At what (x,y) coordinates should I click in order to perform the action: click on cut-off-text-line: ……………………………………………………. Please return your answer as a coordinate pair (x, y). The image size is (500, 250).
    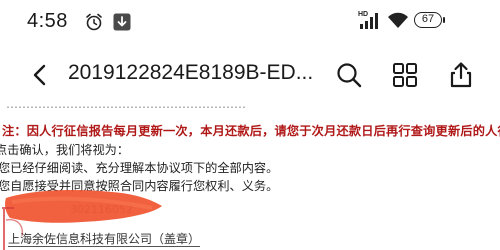
    Looking at the image, I should click on (126, 108).